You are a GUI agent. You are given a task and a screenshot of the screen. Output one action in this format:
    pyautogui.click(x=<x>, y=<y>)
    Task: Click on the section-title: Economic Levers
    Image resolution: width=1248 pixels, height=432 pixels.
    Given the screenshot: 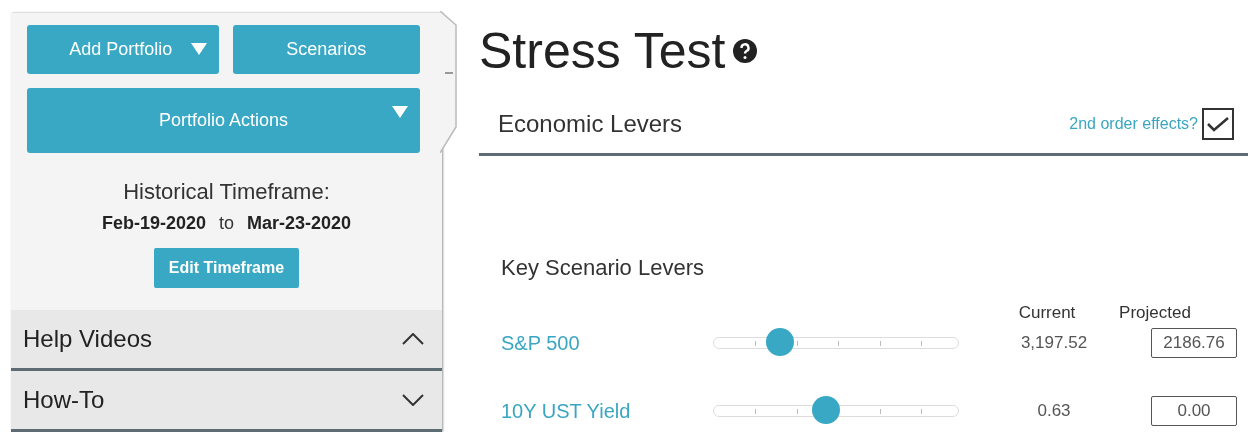 What is the action you would take?
    pyautogui.click(x=590, y=124)
    